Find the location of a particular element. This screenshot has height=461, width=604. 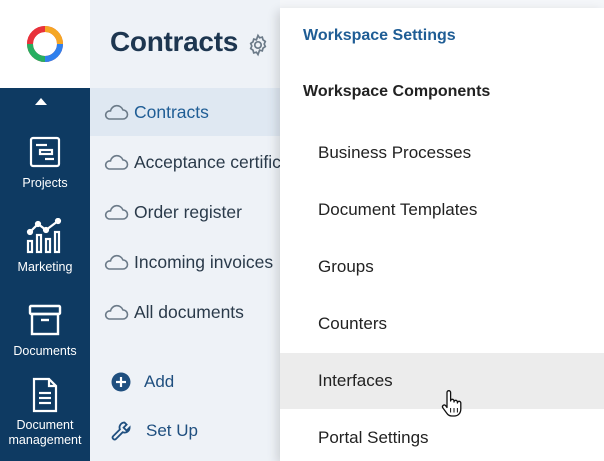

marketing-chart-icon is located at coordinates (45, 236).